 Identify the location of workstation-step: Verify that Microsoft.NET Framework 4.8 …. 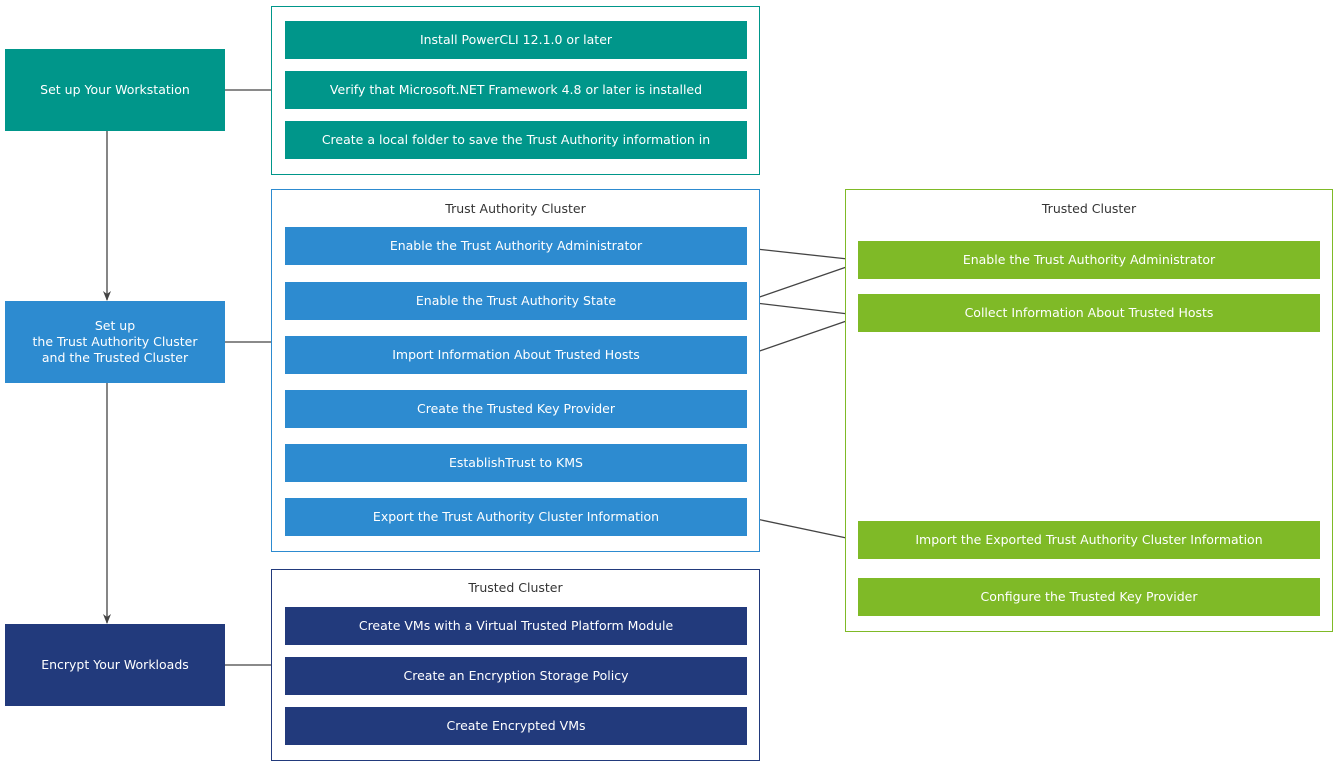
(516, 90).